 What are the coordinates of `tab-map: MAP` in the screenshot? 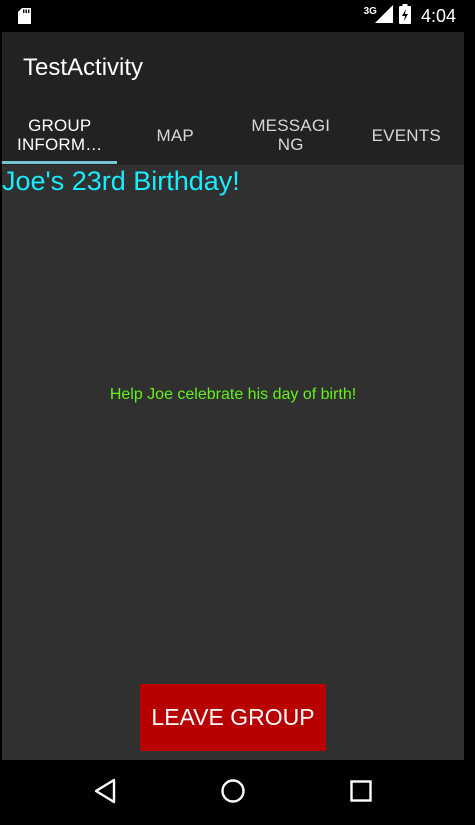 It's located at (176, 135).